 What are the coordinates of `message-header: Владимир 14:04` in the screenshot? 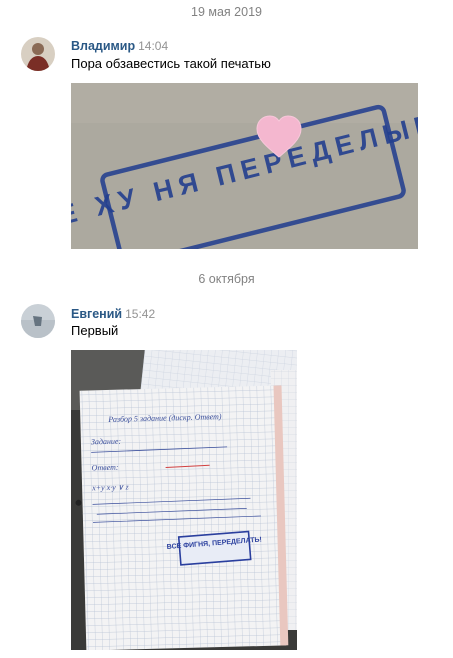 It's located at (119, 45).